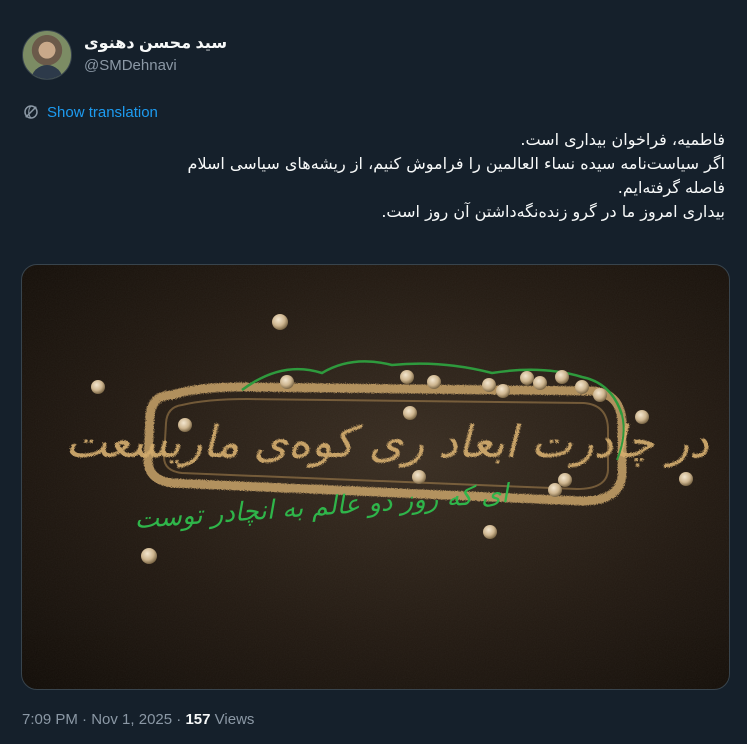 This screenshot has width=747, height=744. What do you see at coordinates (155, 66) in the screenshot?
I see `author-handle: @SMDehnavi` at bounding box center [155, 66].